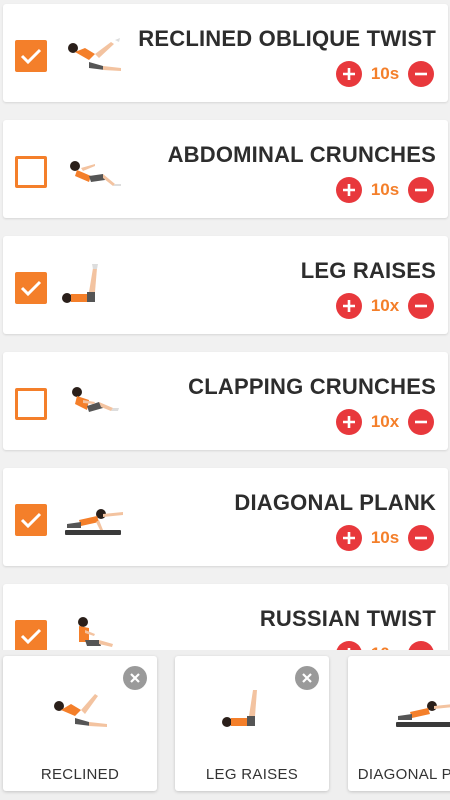 Image resolution: width=450 pixels, height=800 pixels. I want to click on tray-card-diagonal-plank: DIAGONAL PLANK, so click(399, 723).